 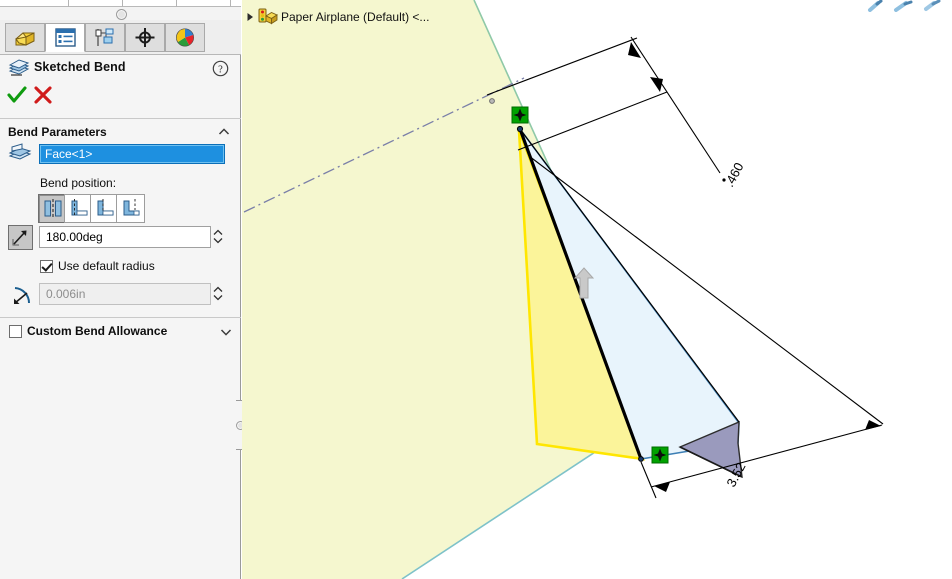 I want to click on custom-bend-allowance-row: Custom Bend Allowance, so click(x=121, y=332).